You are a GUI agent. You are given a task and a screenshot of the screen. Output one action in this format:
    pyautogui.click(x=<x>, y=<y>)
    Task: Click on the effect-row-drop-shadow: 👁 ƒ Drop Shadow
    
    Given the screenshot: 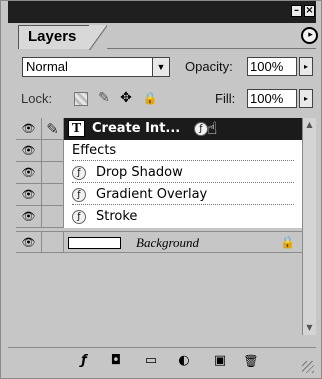 What is the action you would take?
    pyautogui.click(x=159, y=173)
    